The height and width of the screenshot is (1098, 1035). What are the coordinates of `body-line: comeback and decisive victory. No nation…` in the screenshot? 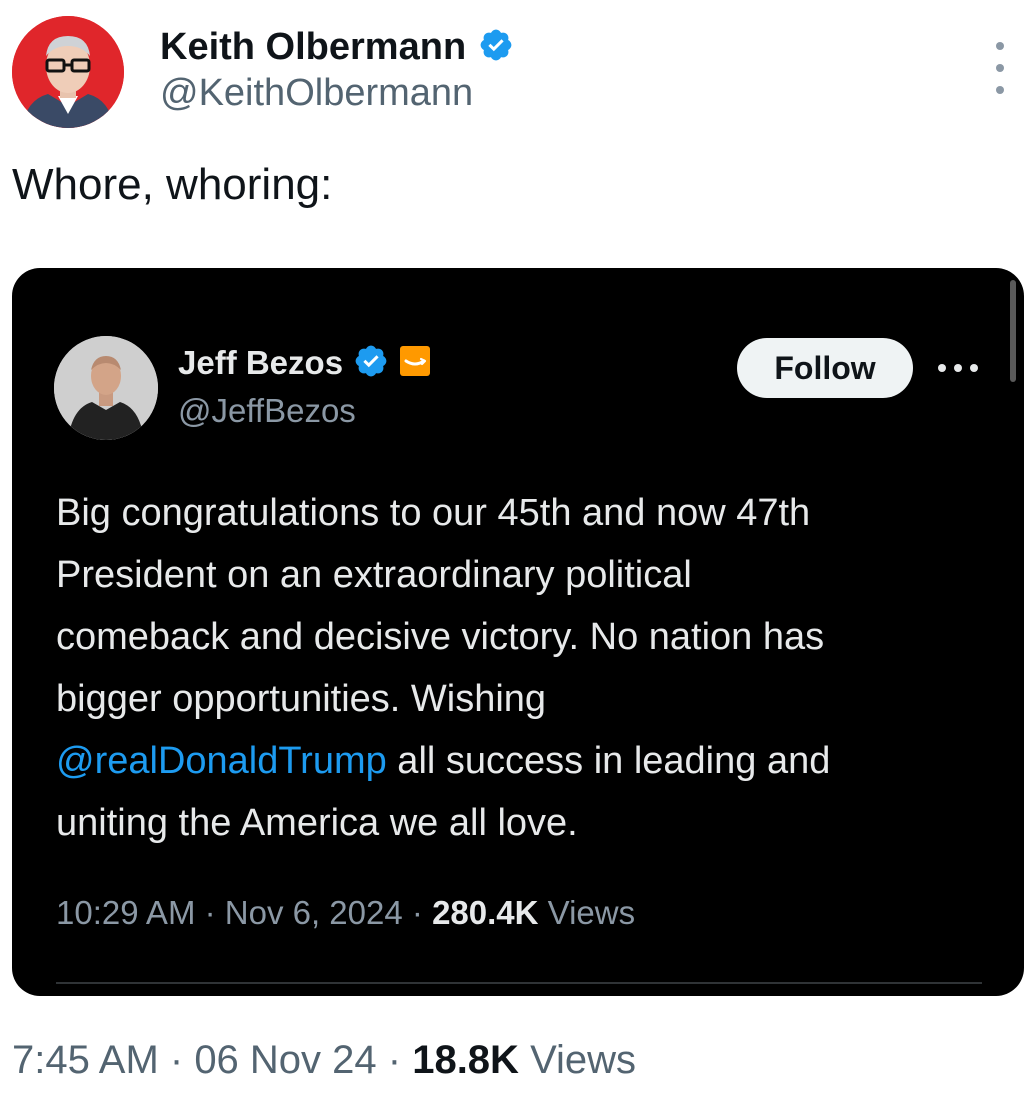 It's located at (440, 637).